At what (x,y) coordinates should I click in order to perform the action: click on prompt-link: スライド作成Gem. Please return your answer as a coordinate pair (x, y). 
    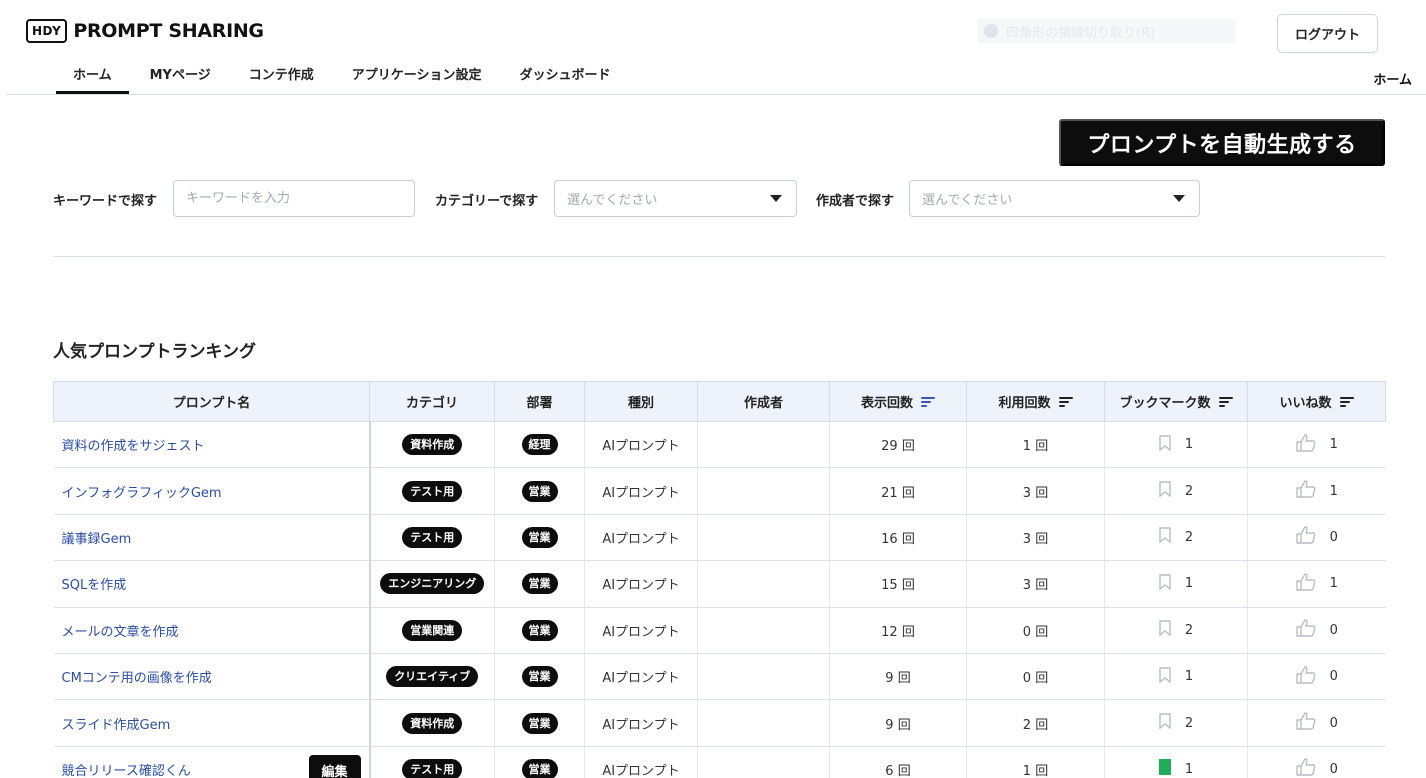
    Looking at the image, I should click on (116, 725).